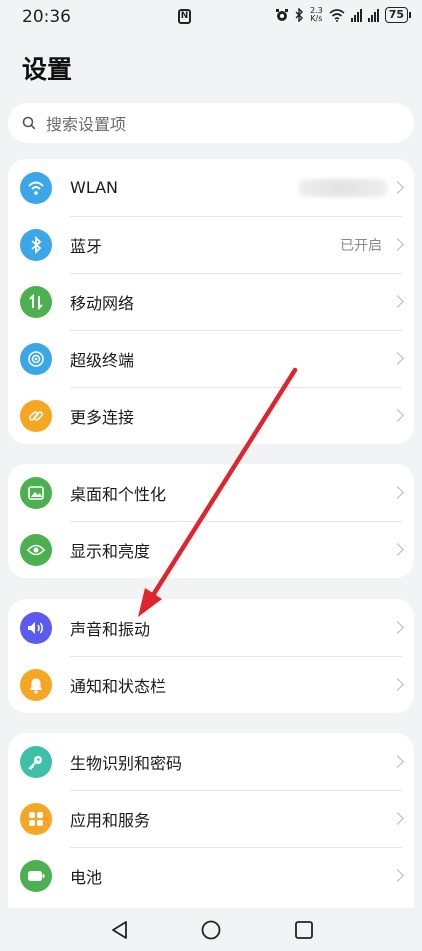 The width and height of the screenshot is (422, 951). Describe the element at coordinates (211, 875) in the screenshot. I see `settings-item-battery: 电池` at that location.